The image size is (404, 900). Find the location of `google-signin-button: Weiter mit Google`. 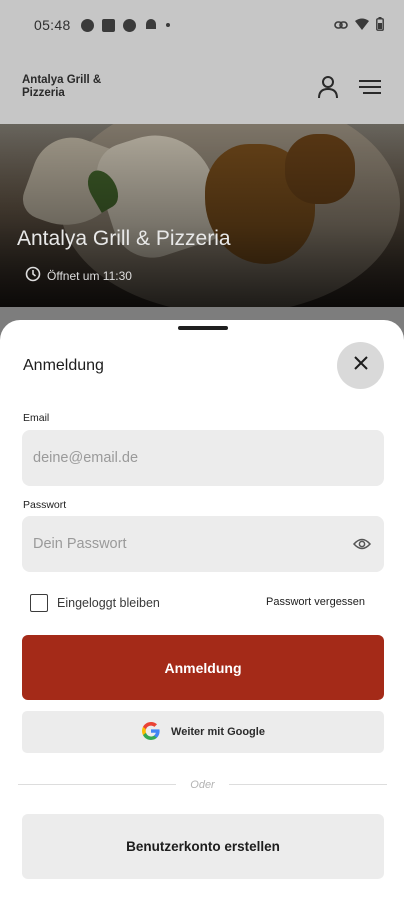

google-signin-button: Weiter mit Google is located at coordinates (203, 732).